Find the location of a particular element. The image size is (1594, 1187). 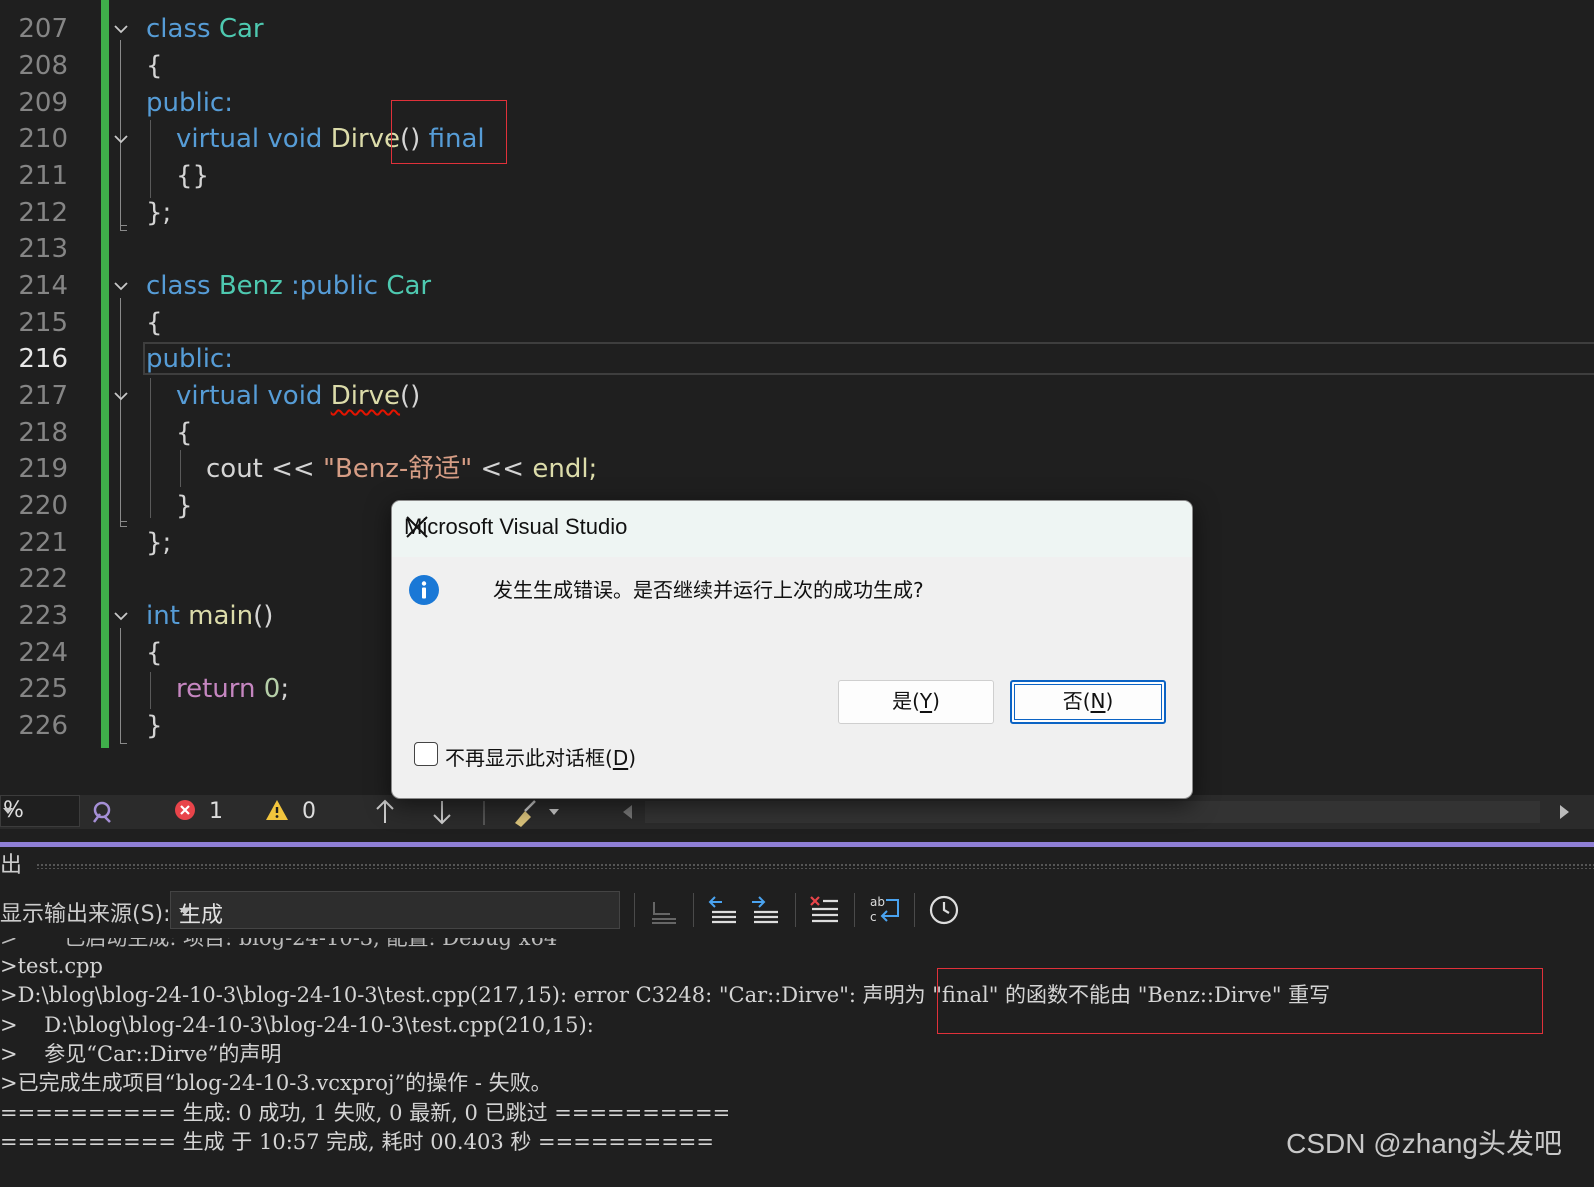

next-message-icon is located at coordinates (764, 910).